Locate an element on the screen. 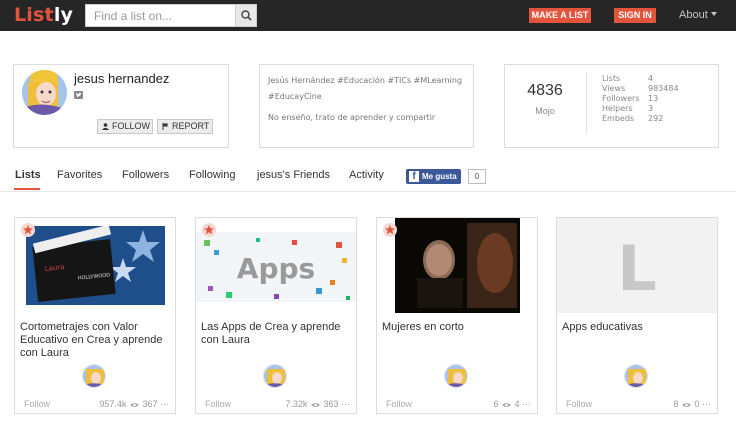 The image size is (736, 429). tab-lists: Lists is located at coordinates (28, 175).